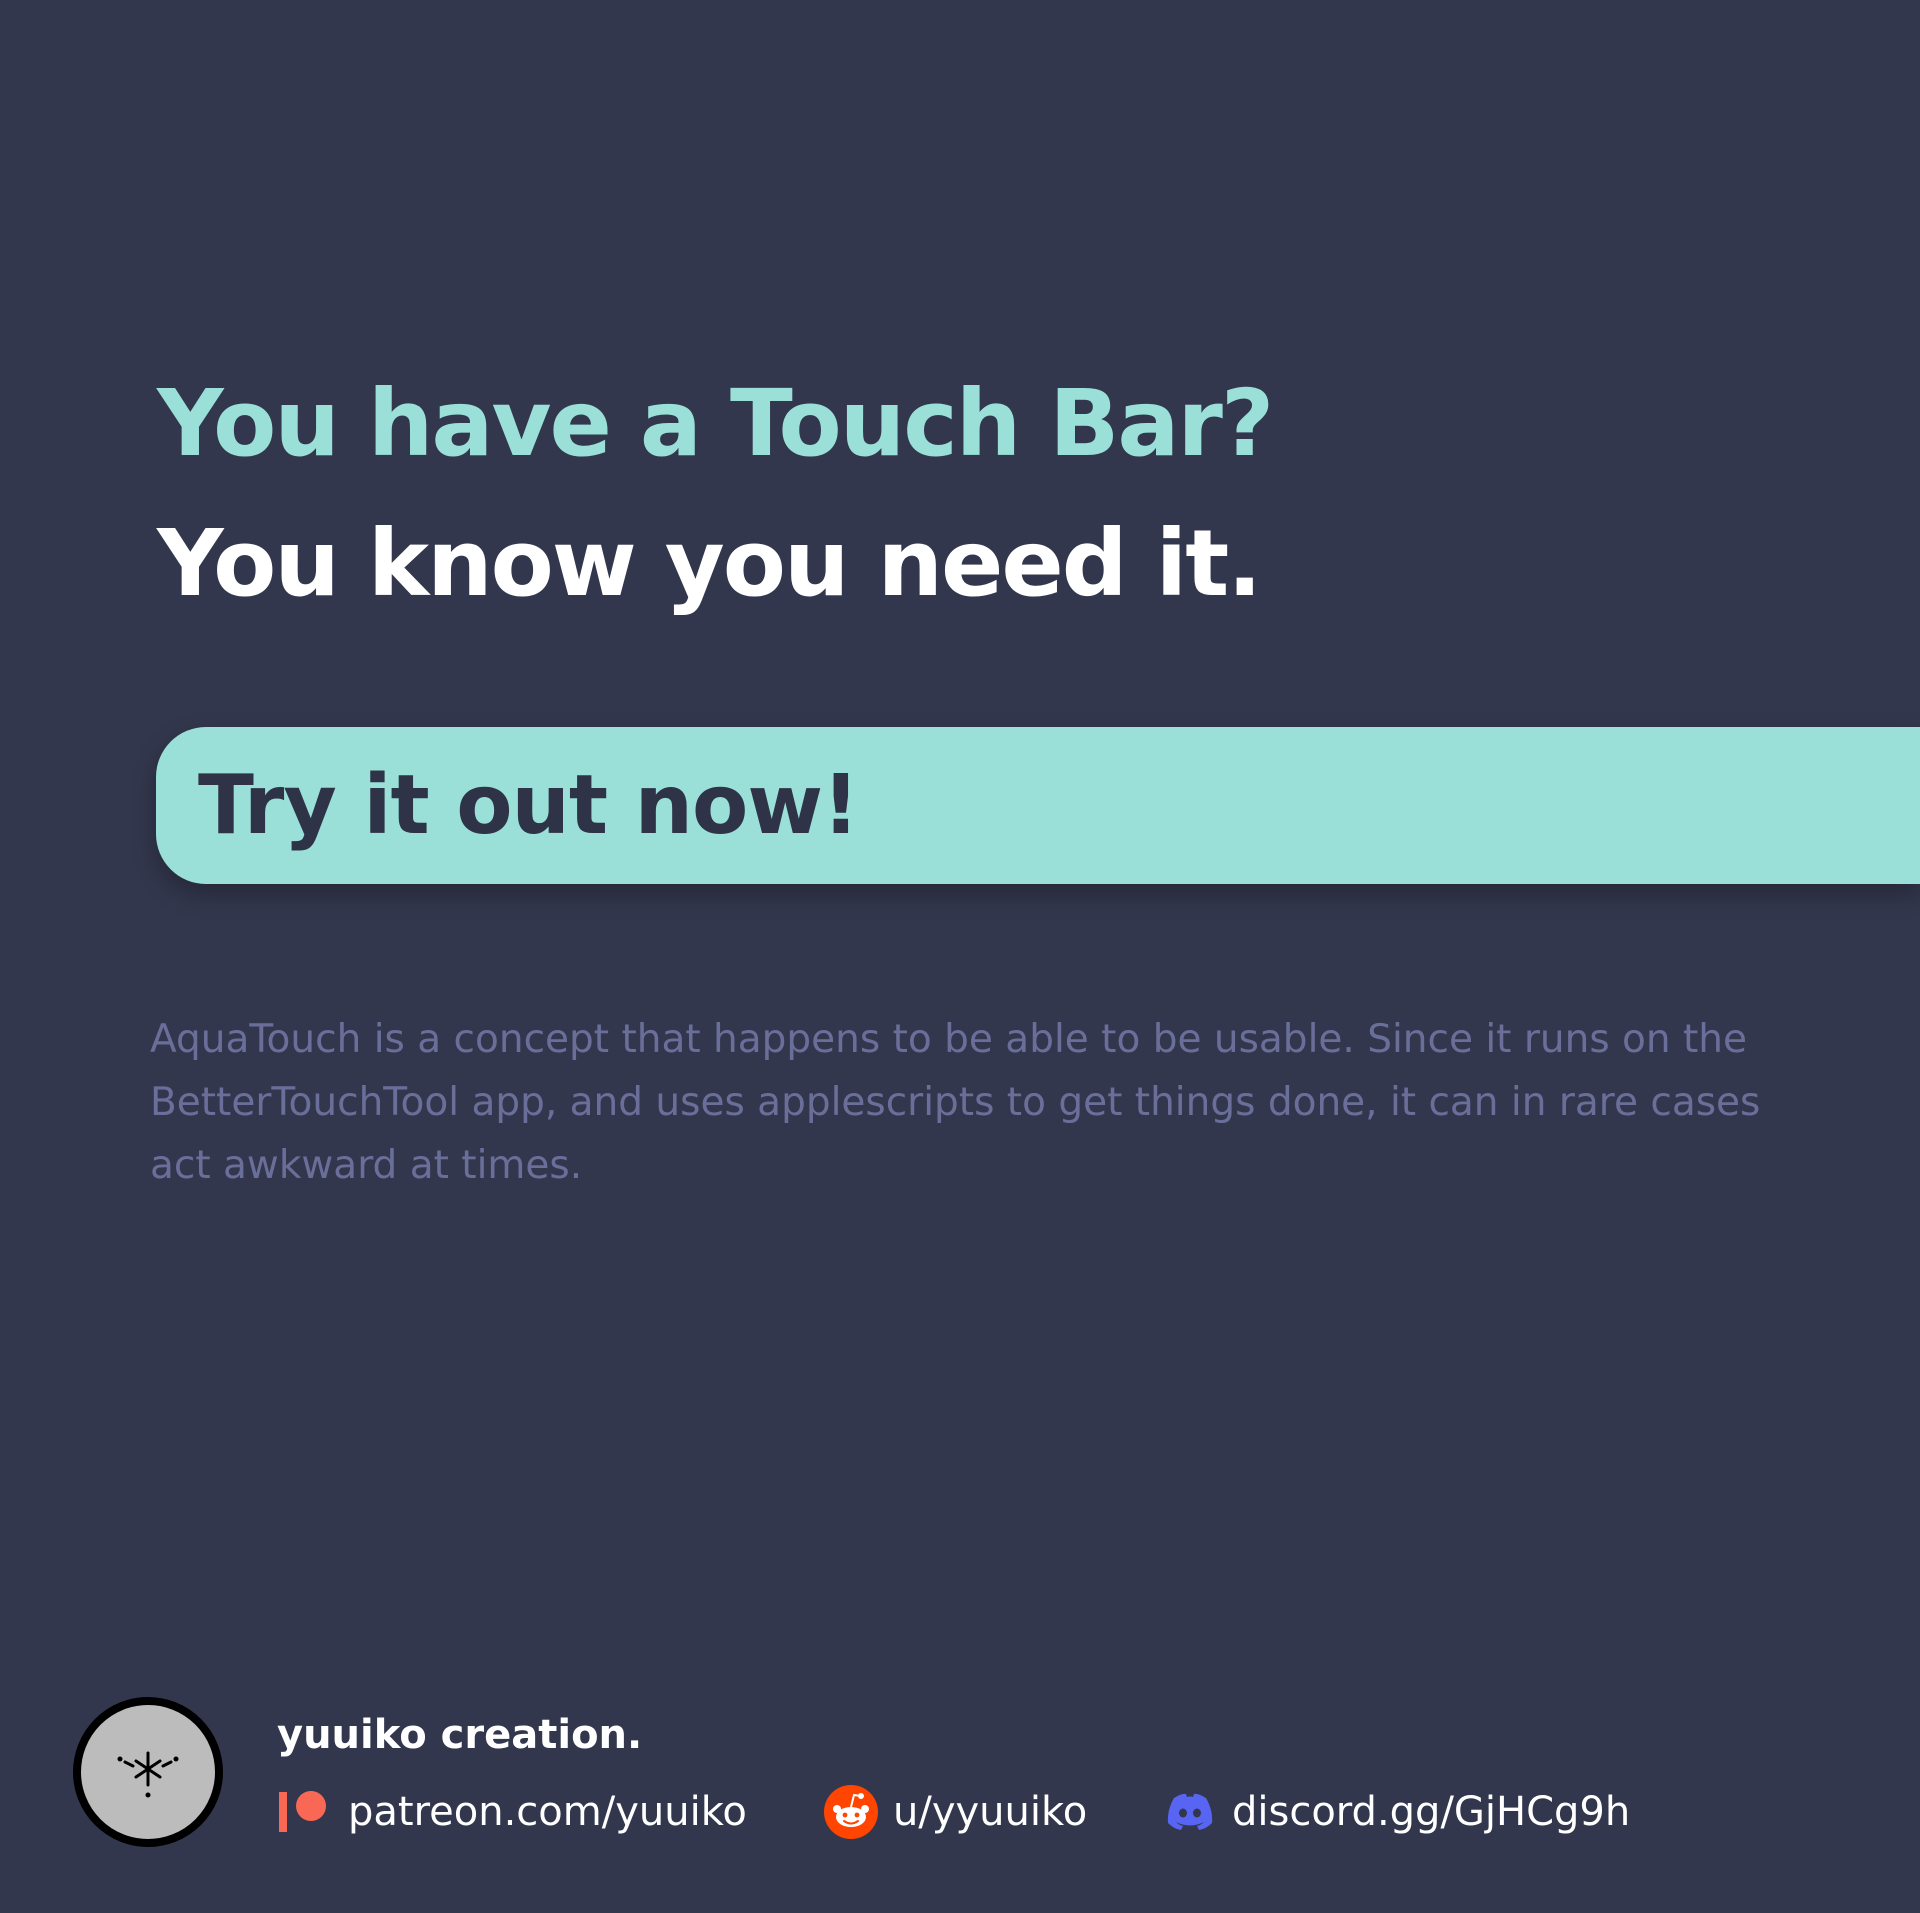 This screenshot has height=1913, width=1920. I want to click on yuuiko-logo, so click(148, 1772).